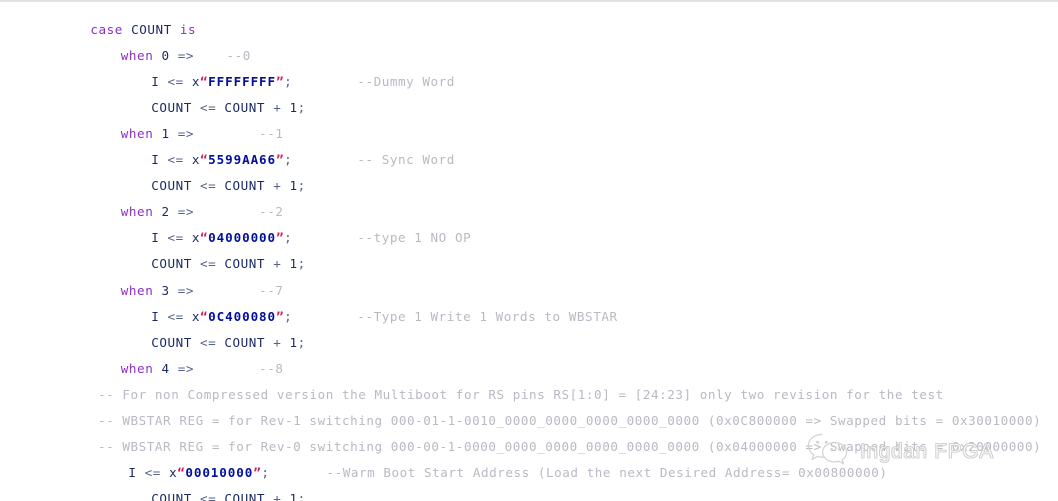 This screenshot has width=1058, height=501. I want to click on token-cmt: --2, so click(271, 212).